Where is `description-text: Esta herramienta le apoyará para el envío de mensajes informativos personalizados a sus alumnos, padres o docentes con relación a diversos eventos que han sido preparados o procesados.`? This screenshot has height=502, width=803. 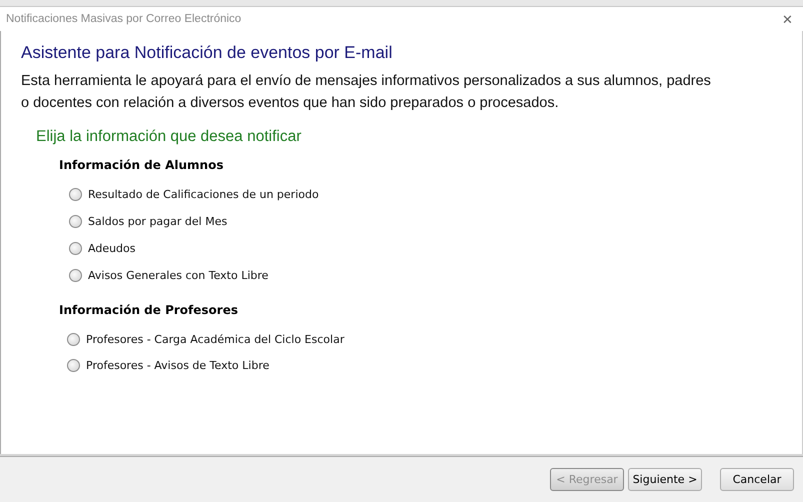
description-text: Esta herramienta le apoyará para el envío de mensajes informativos personalizados a sus alumnos, padres o docentes con relación a diversos eventos que han sido preparados o procesados. is located at coordinates (366, 92).